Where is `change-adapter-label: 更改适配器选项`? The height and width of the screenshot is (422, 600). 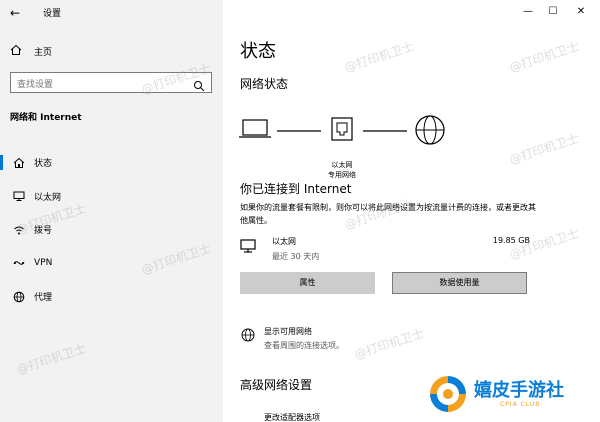 change-adapter-label: 更改适配器选项 is located at coordinates (292, 417).